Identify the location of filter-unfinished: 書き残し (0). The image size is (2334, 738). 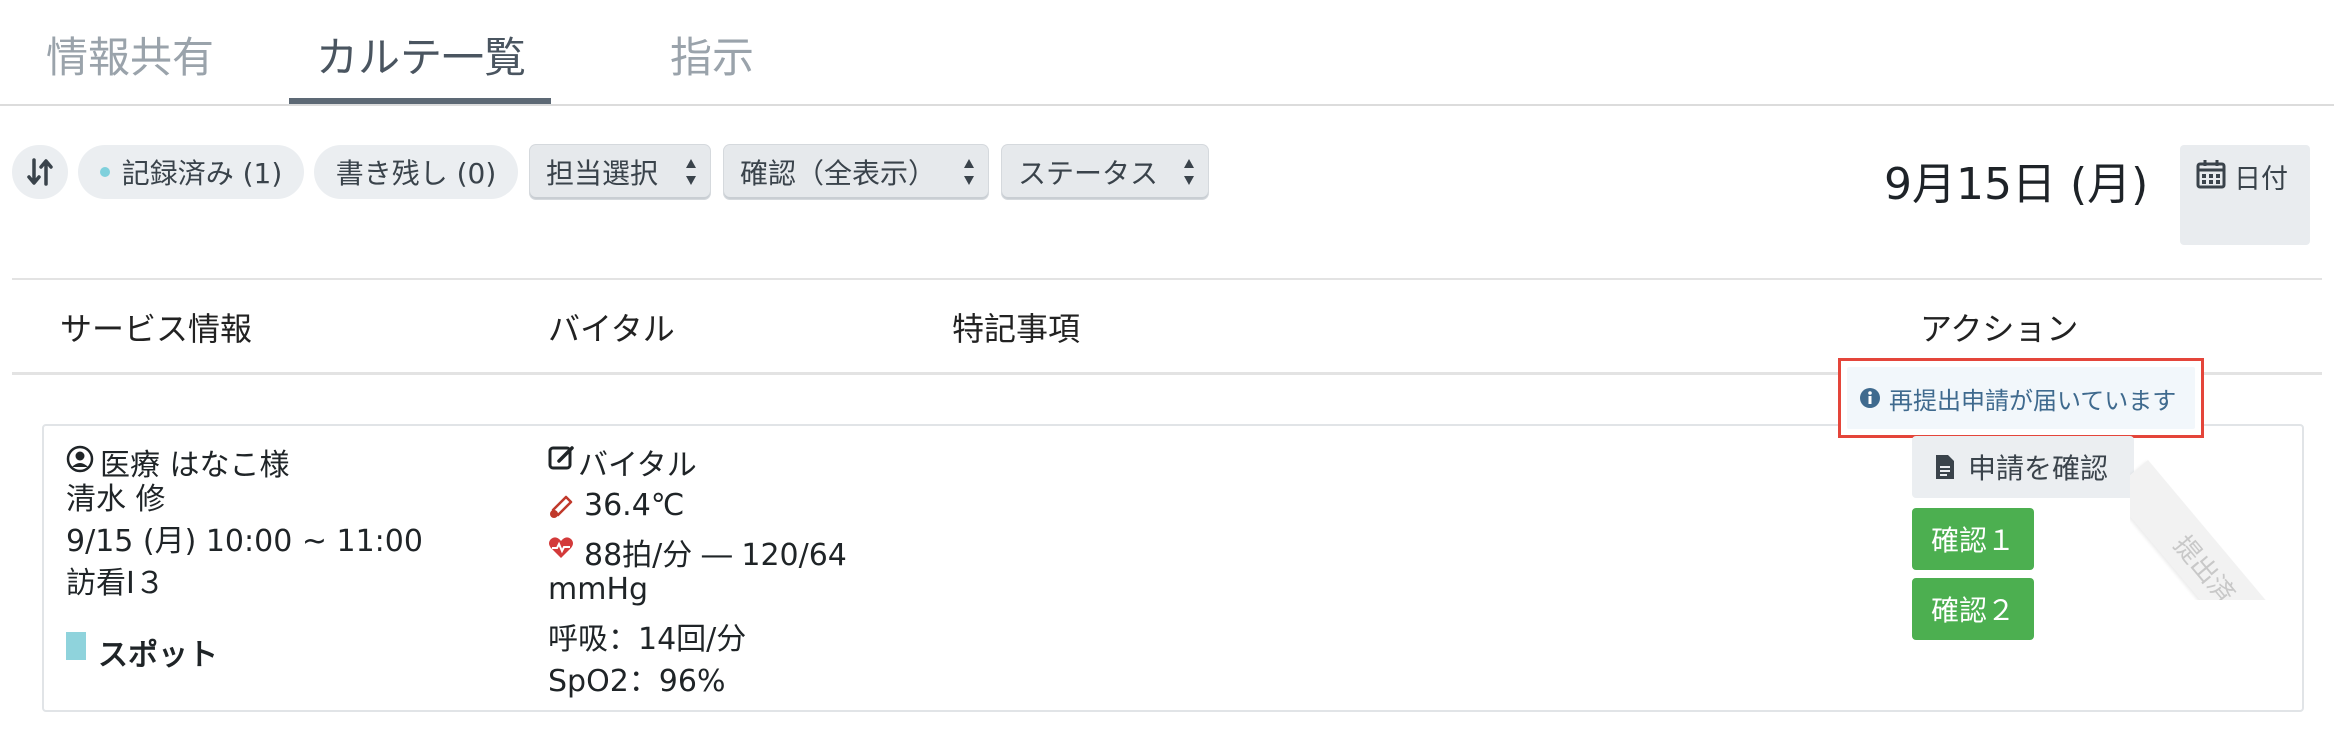
(416, 172).